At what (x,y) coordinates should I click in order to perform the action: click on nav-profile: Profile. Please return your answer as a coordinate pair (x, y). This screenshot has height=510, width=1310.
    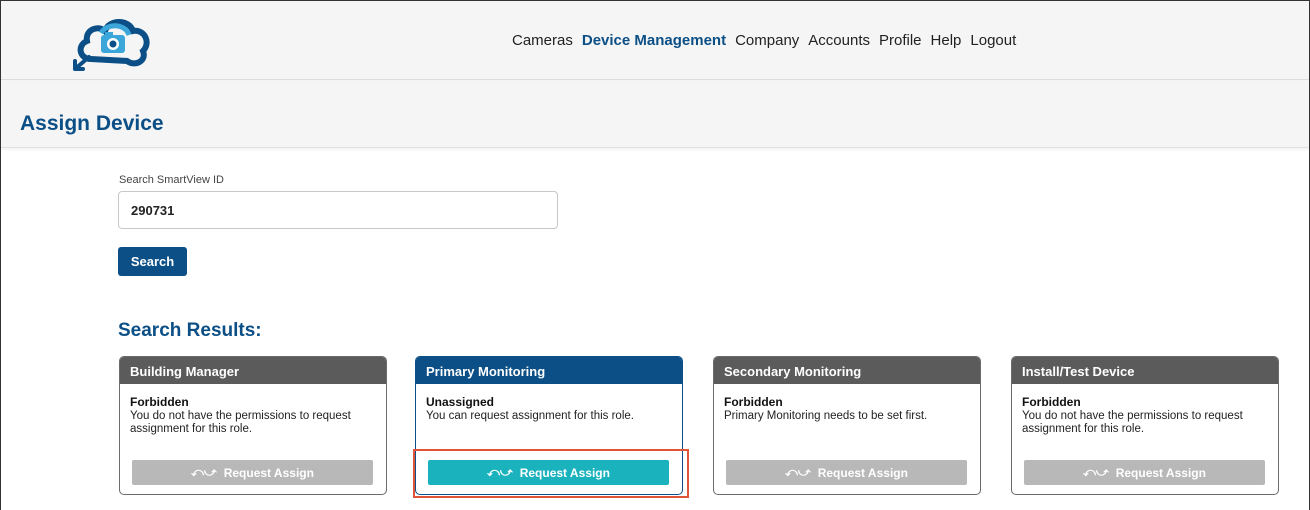
    Looking at the image, I should click on (900, 40).